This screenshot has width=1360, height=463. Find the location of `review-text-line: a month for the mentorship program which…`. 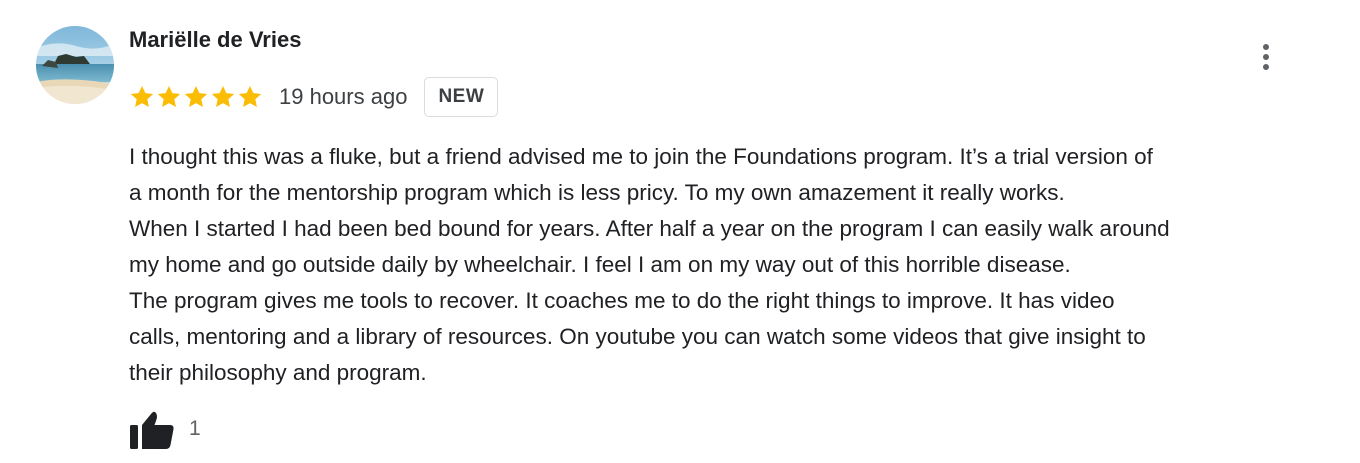

review-text-line: a month for the mentorship program which… is located at coordinates (597, 192).